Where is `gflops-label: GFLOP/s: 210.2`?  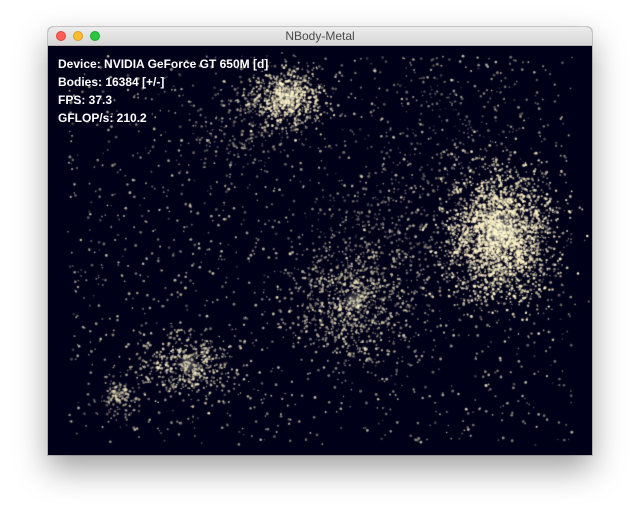
gflops-label: GFLOP/s: 210.2 is located at coordinates (102, 118).